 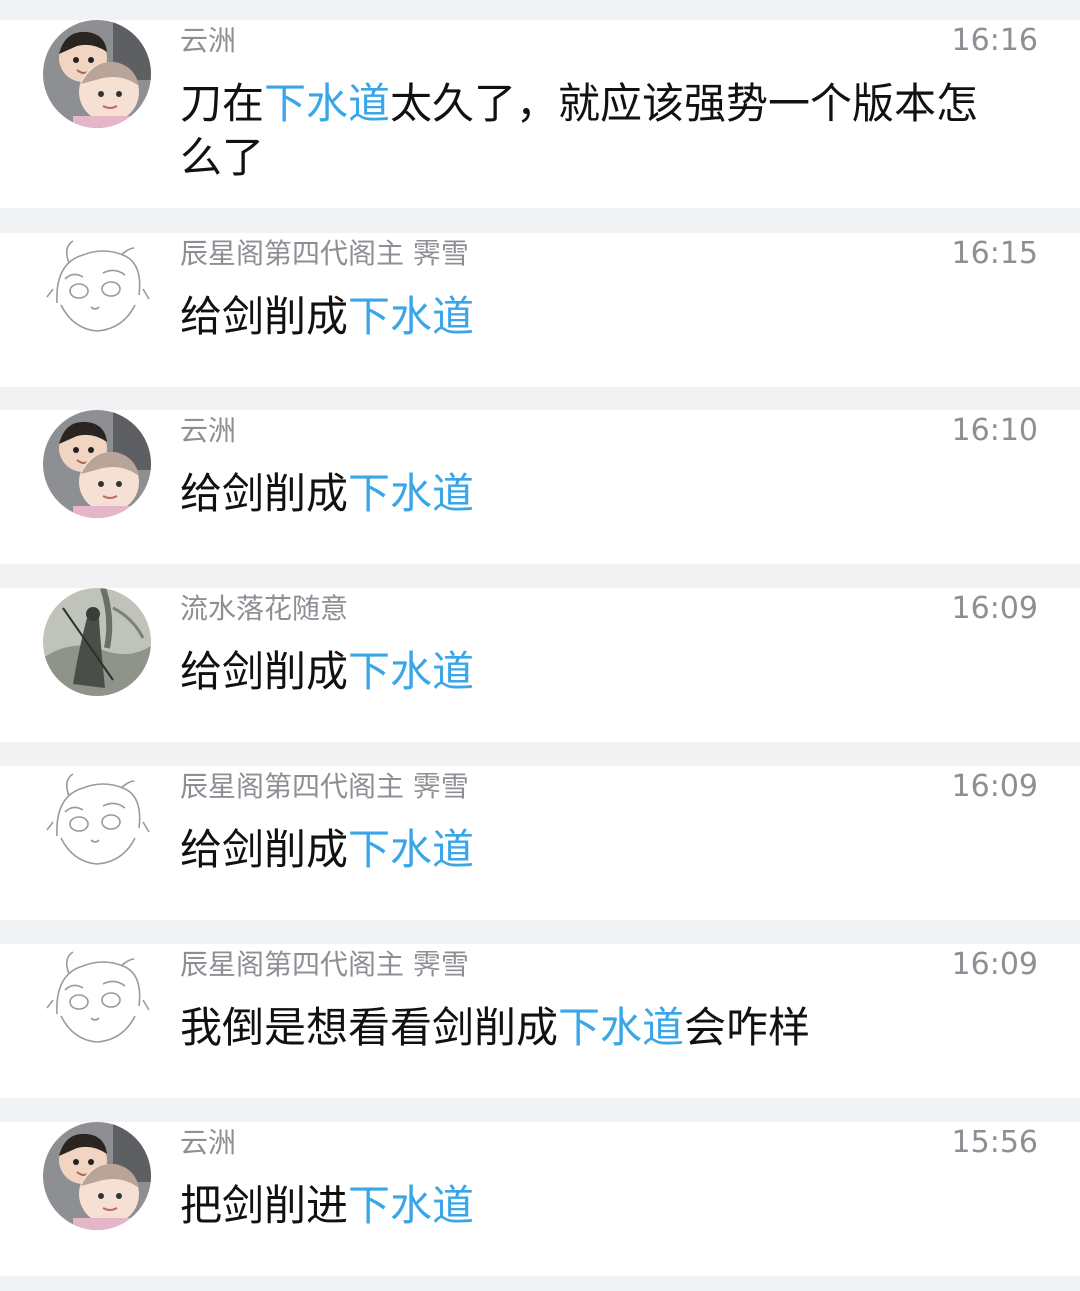 I want to click on message-text: 把剑削进下水道, so click(x=595, y=1206).